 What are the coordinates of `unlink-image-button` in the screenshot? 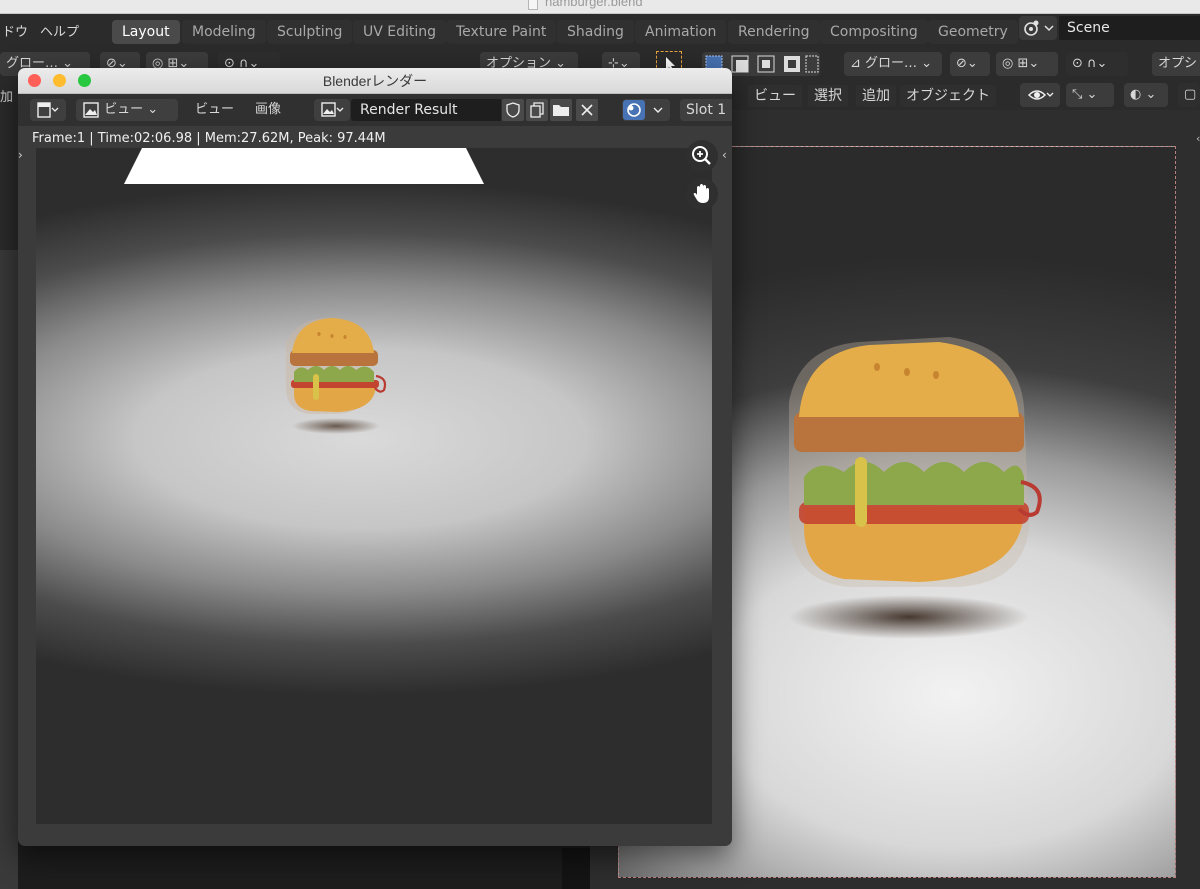 It's located at (587, 110).